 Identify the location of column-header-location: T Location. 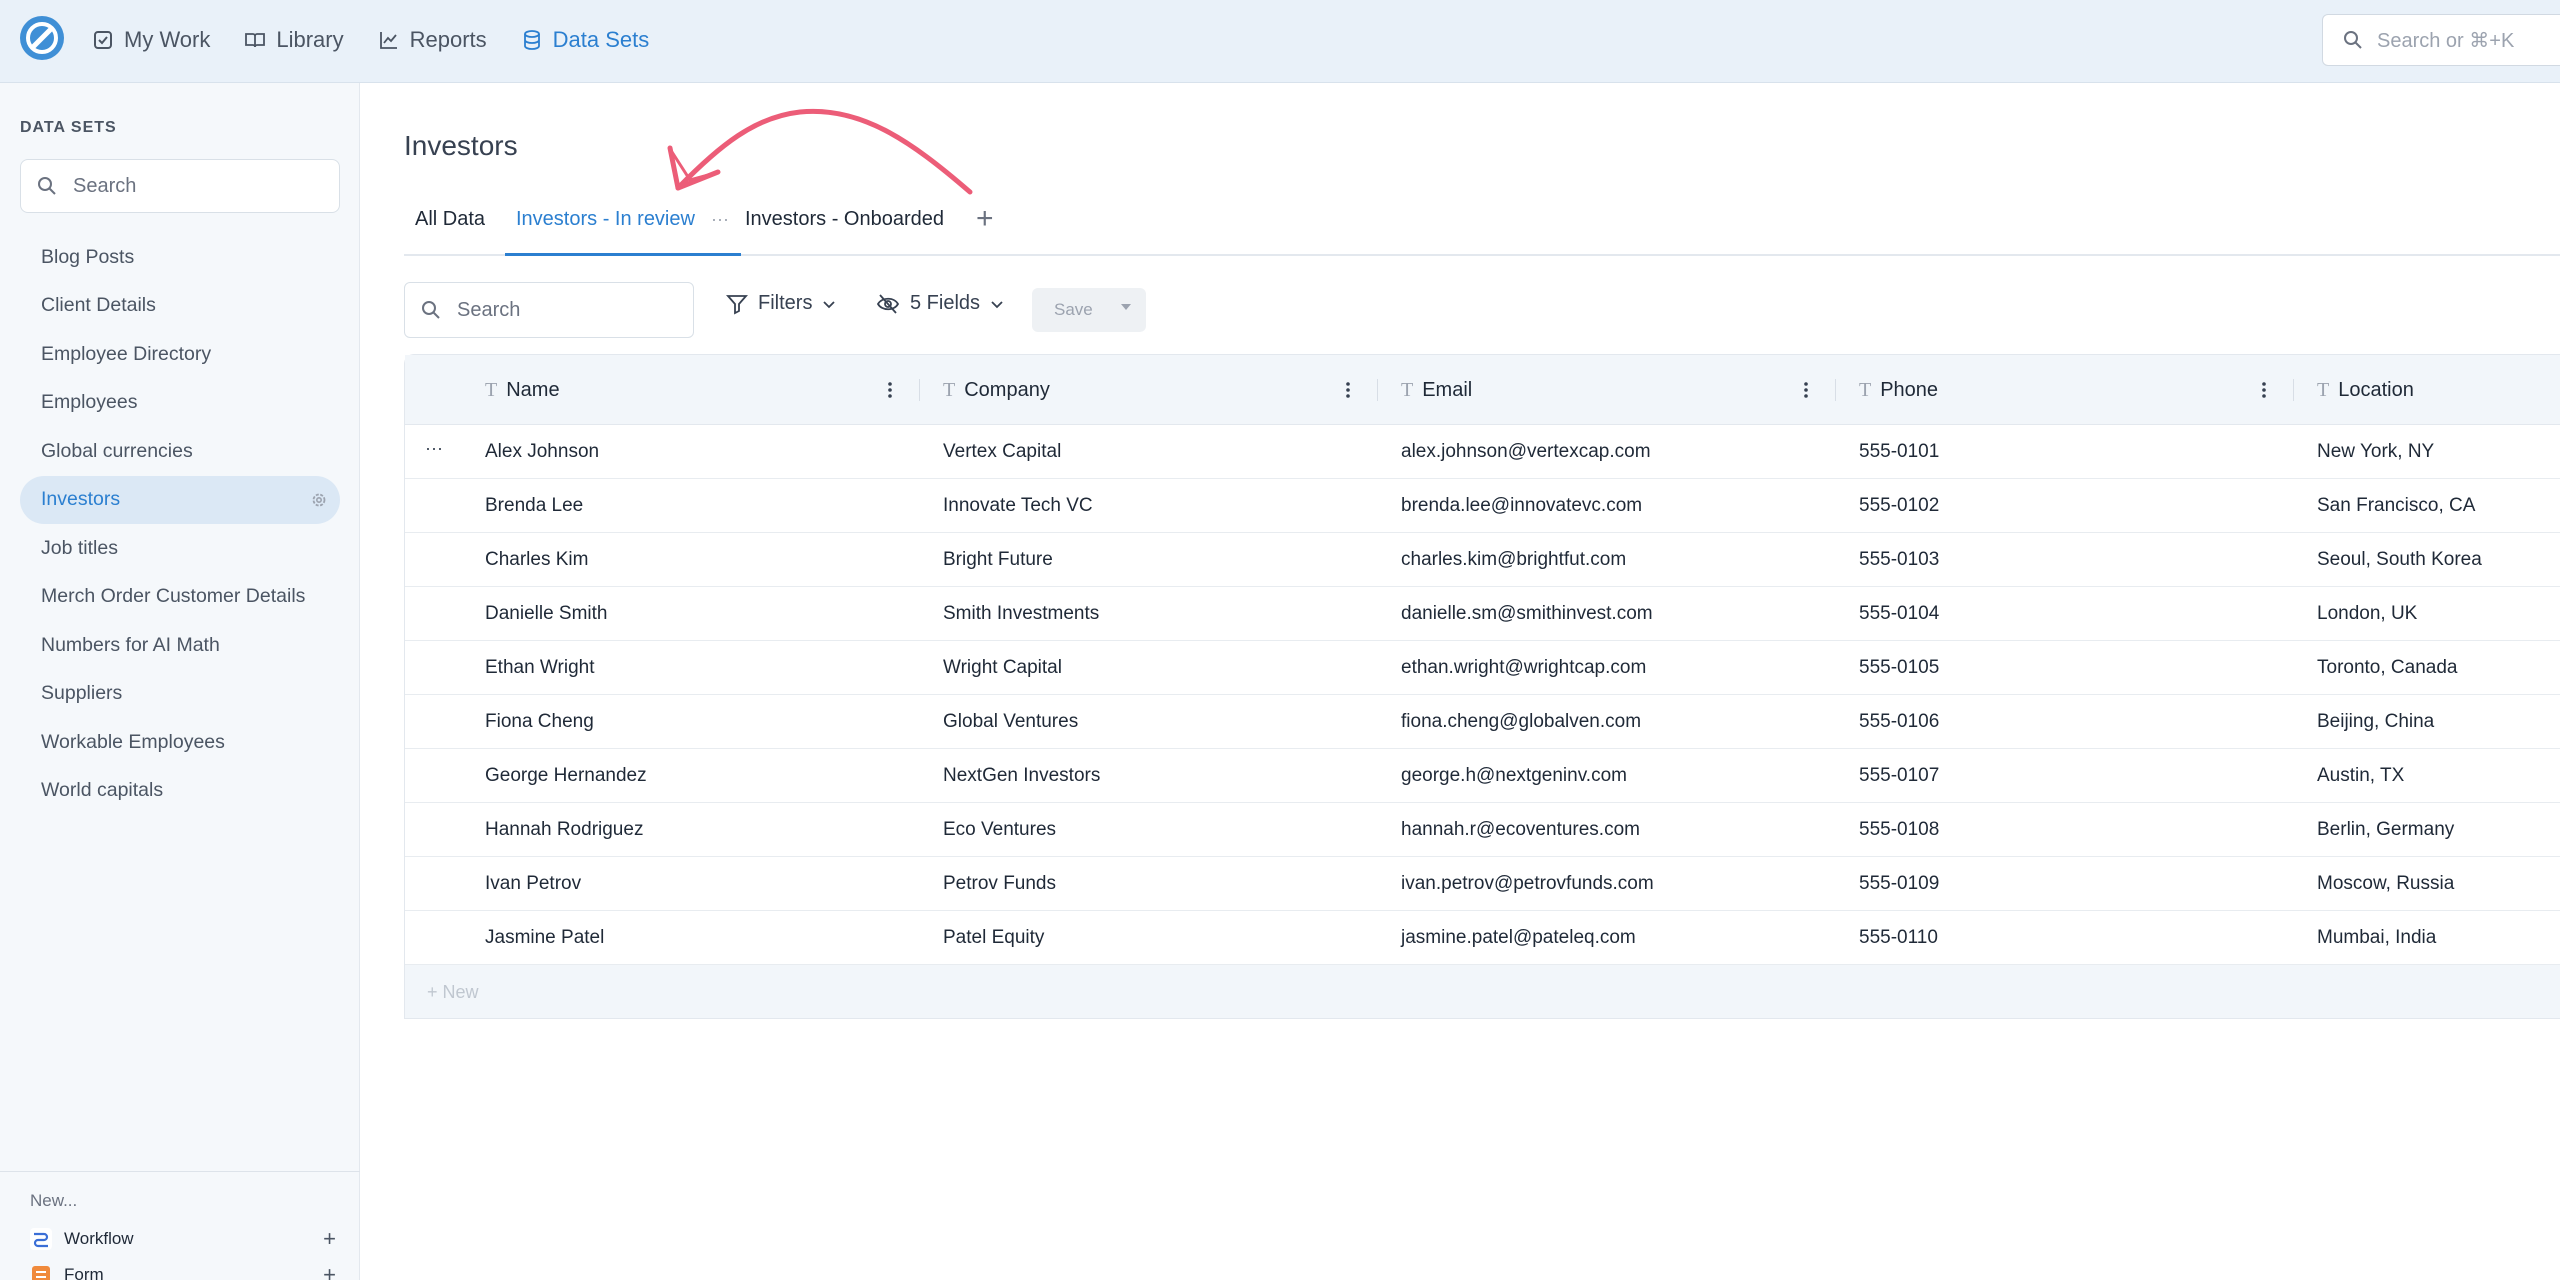
(2365, 390).